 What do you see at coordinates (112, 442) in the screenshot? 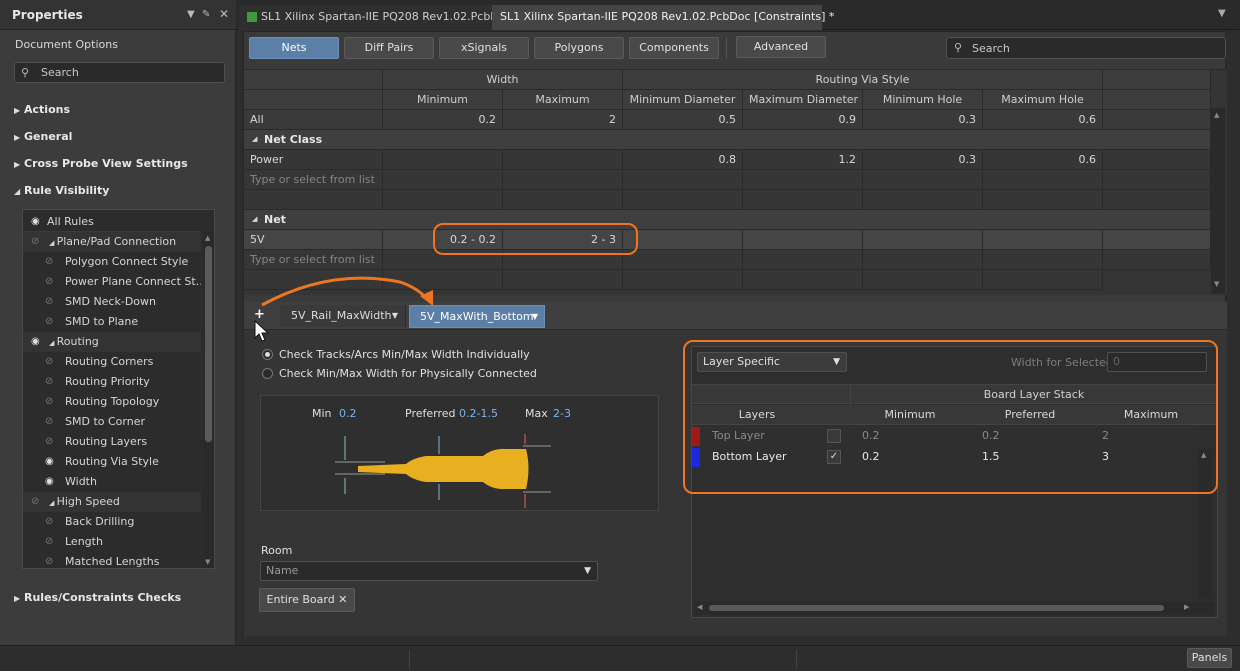
I see `rule-item: ⊘ Routing Layers` at bounding box center [112, 442].